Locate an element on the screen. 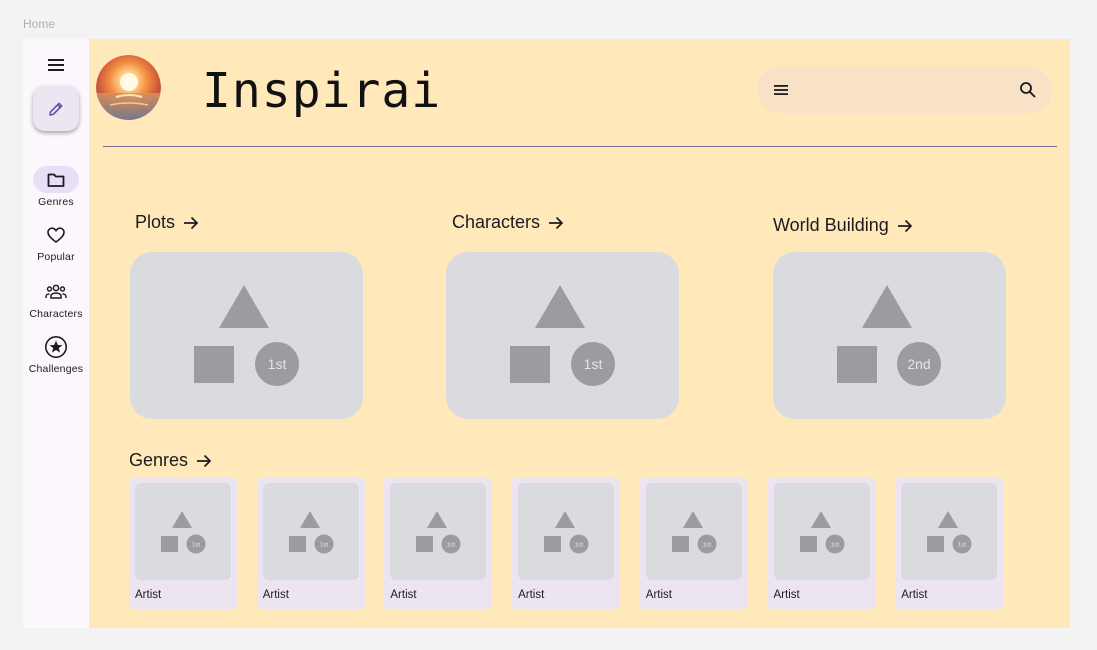  plots-link: Plots is located at coordinates (167, 222).